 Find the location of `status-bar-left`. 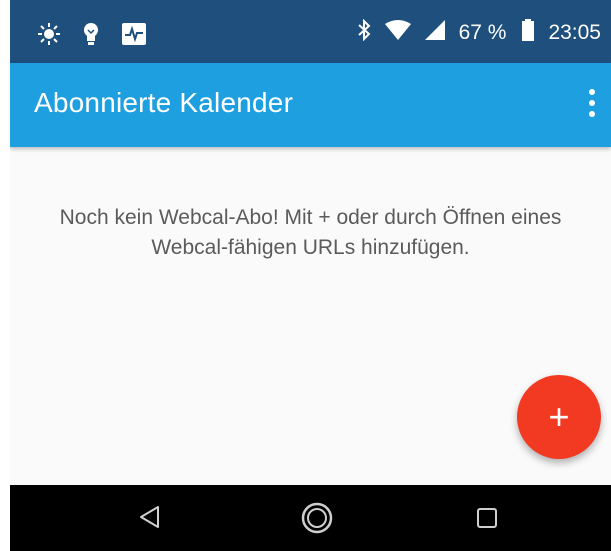

status-bar-left is located at coordinates (92, 36).